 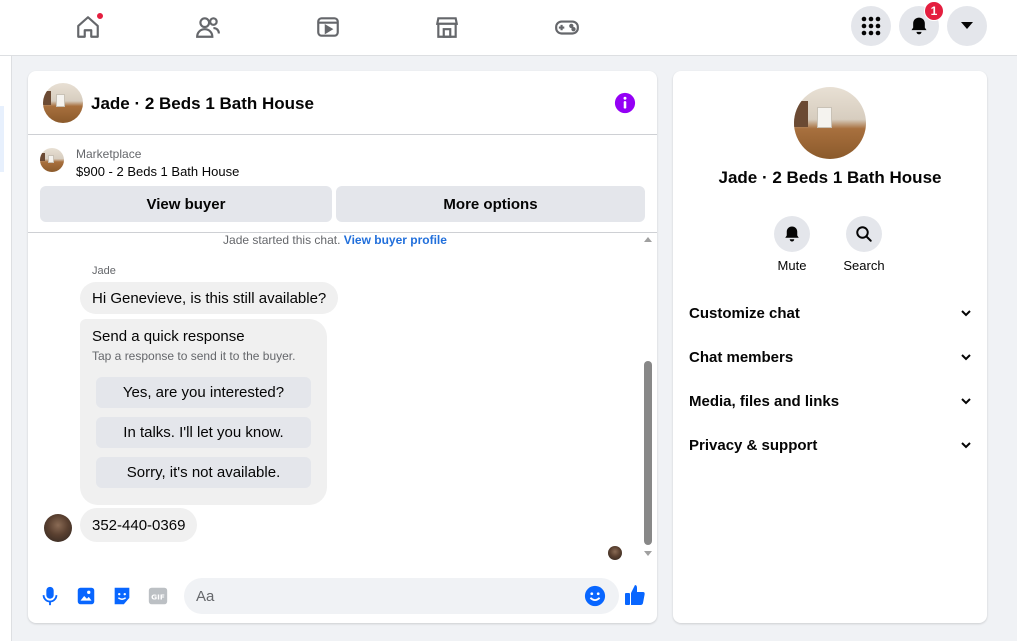 I want to click on message-input: Aa, so click(x=401, y=596).